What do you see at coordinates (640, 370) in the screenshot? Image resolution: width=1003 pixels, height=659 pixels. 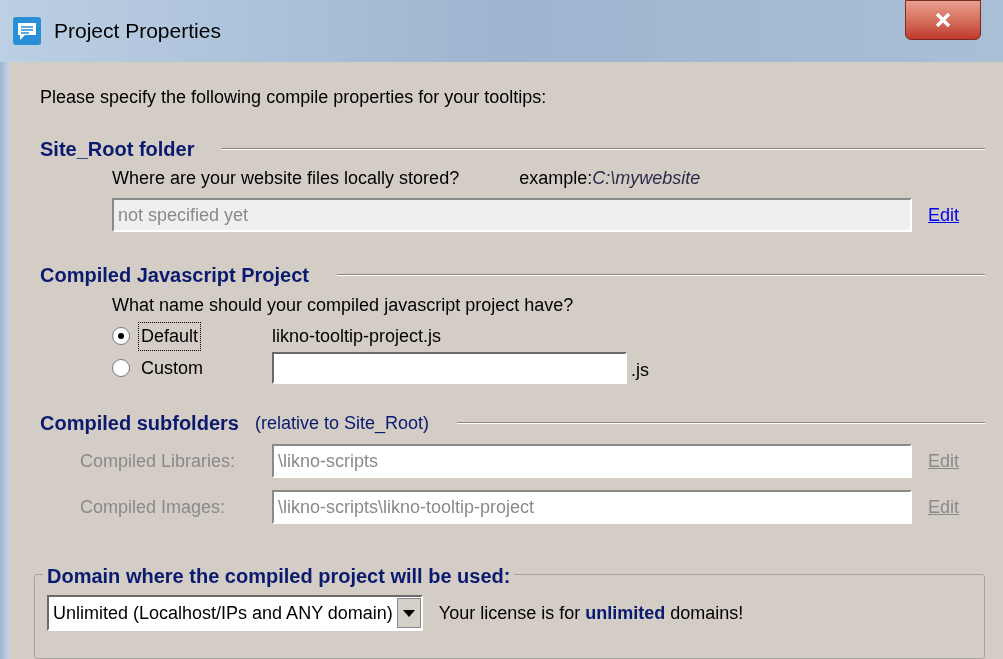 I see `extension-text: .js` at bounding box center [640, 370].